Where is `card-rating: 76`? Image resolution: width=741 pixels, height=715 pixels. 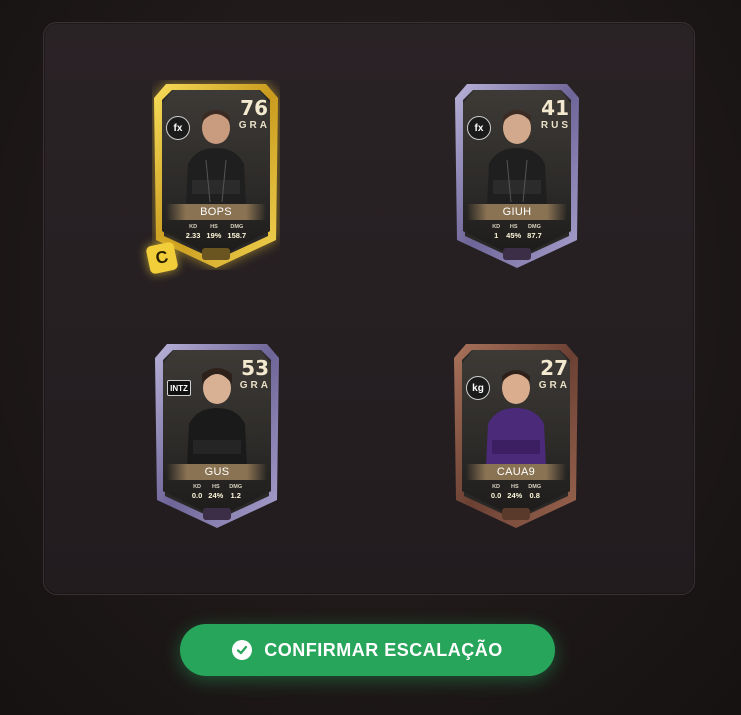 card-rating: 76 is located at coordinates (254, 108).